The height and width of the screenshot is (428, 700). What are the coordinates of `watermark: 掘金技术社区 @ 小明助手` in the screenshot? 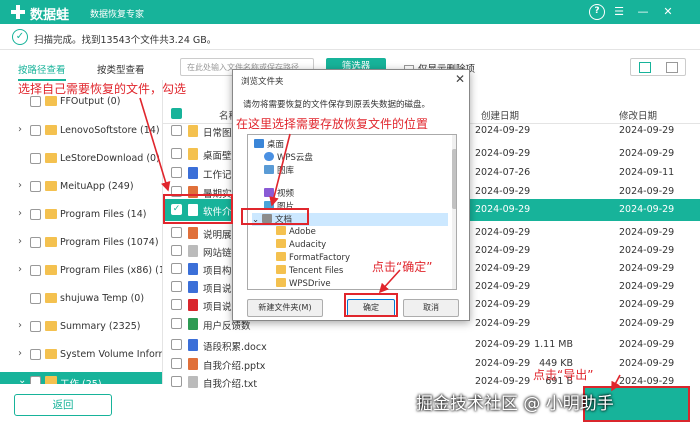 It's located at (515, 404).